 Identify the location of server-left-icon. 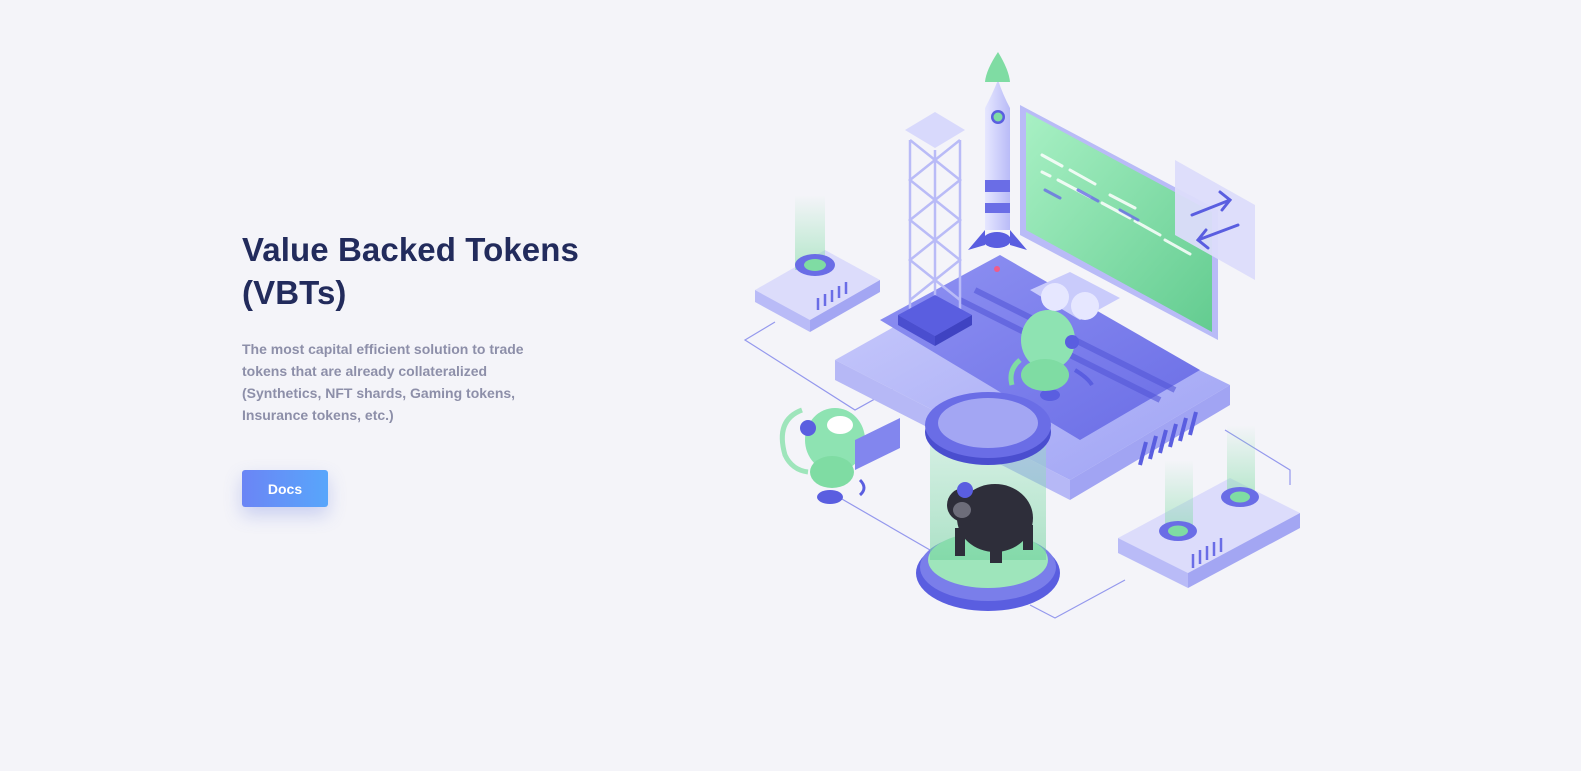
(817, 263).